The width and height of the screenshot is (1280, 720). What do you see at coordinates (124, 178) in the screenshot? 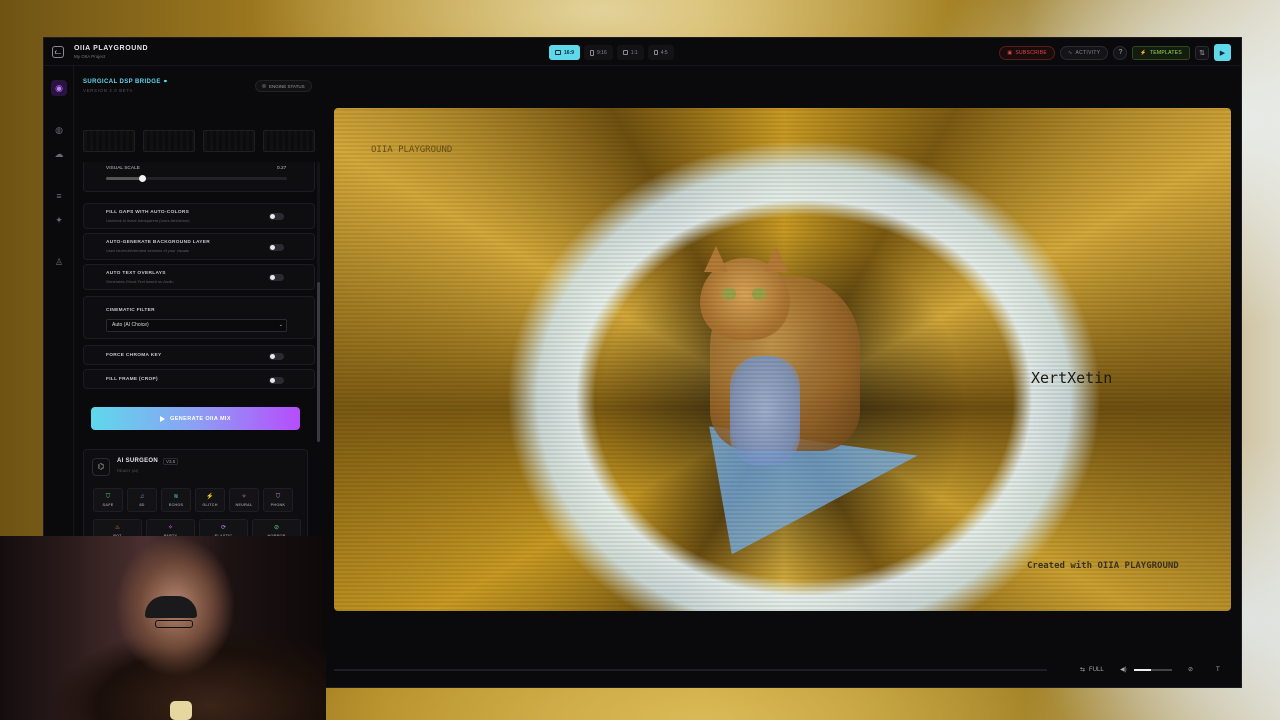
I see `slider-fill` at bounding box center [124, 178].